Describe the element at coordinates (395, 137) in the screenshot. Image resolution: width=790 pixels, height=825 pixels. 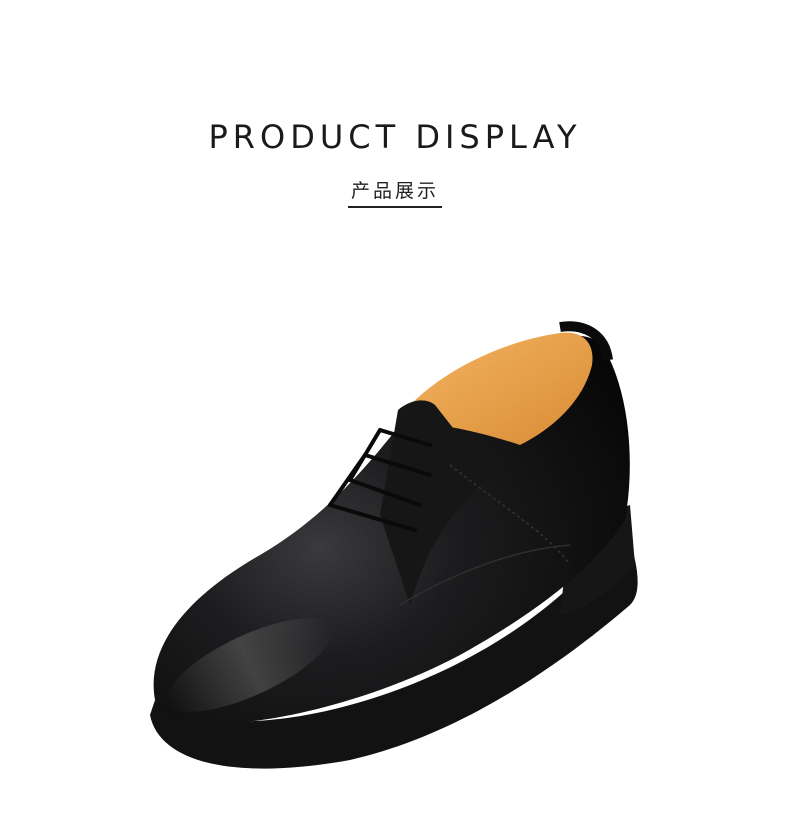
I see `section-title: PRODUCT DISPLAY` at that location.